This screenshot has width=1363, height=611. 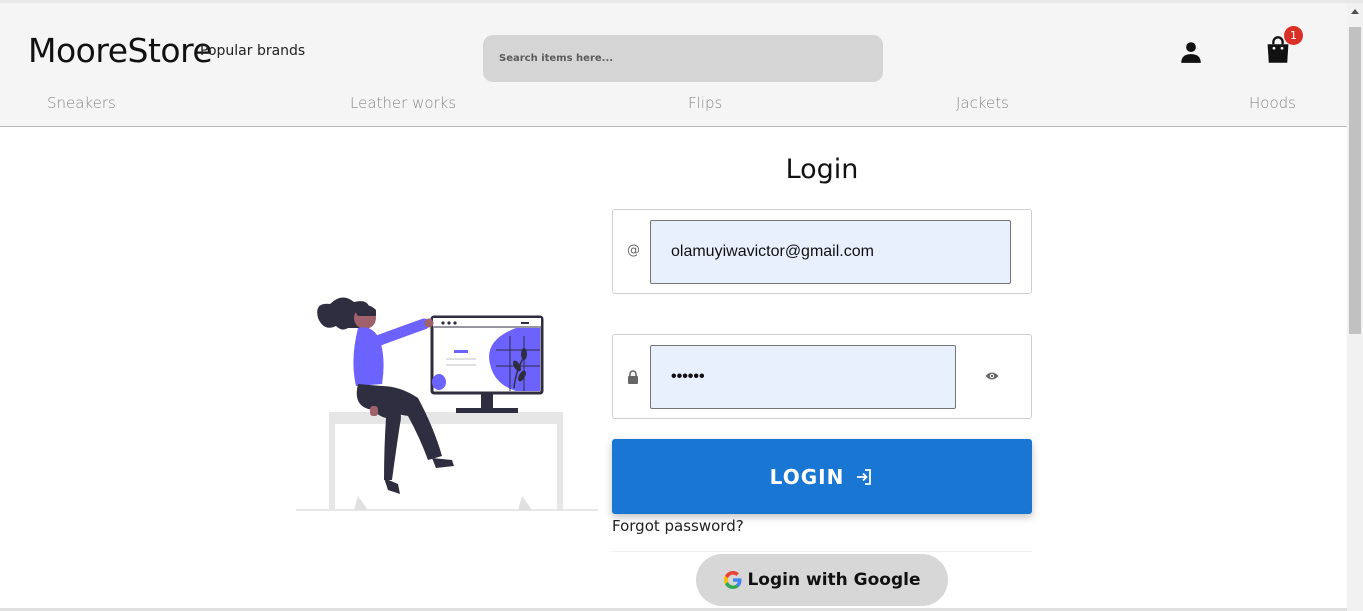 What do you see at coordinates (982, 103) in the screenshot?
I see `nav-item-jackets: Jackets` at bounding box center [982, 103].